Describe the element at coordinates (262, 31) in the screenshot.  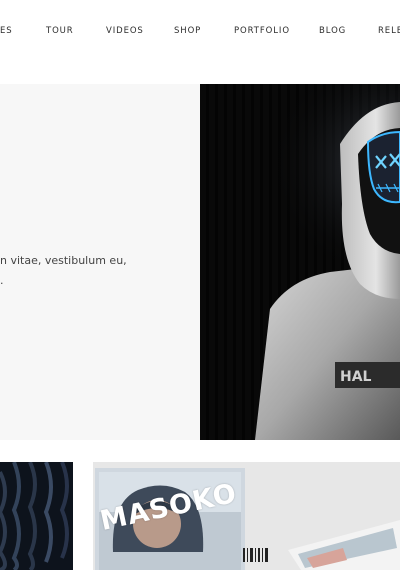
I see `nav-item-portfolio: PORTFOLIO` at that location.